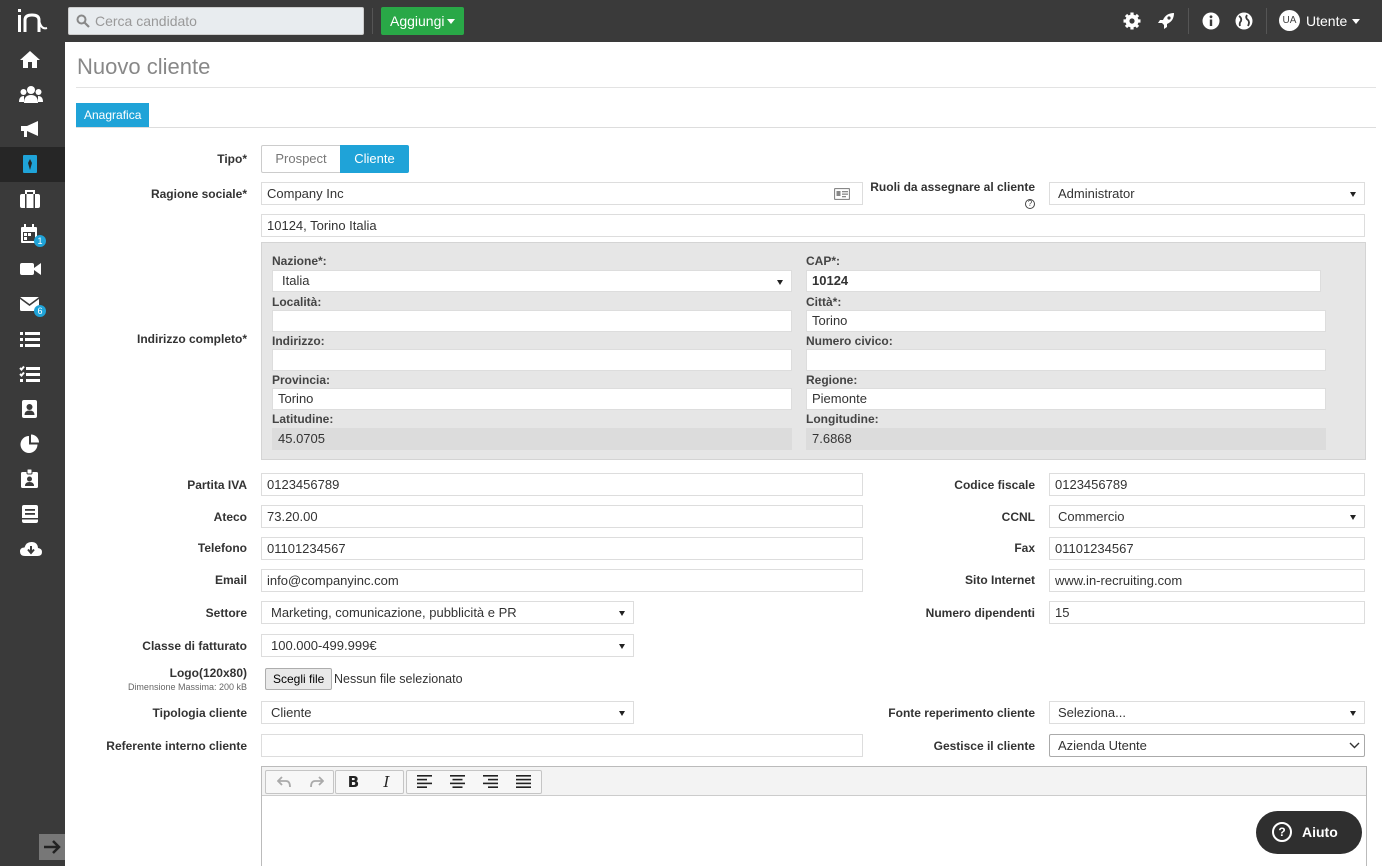  What do you see at coordinates (1207, 484) in the screenshot?
I see `codice-fiscale-field: 0123456789` at bounding box center [1207, 484].